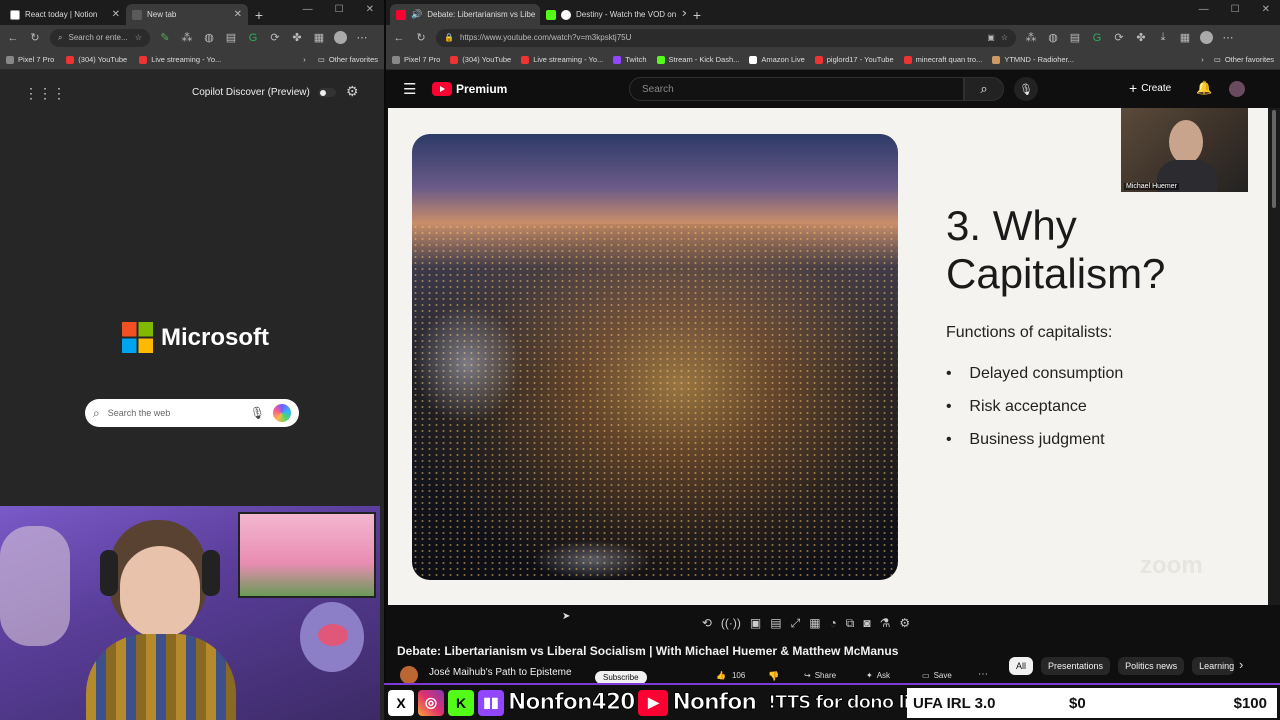 The height and width of the screenshot is (720, 1280). Describe the element at coordinates (983, 674) in the screenshot. I see `more-actions-icon: ⋯` at that location.